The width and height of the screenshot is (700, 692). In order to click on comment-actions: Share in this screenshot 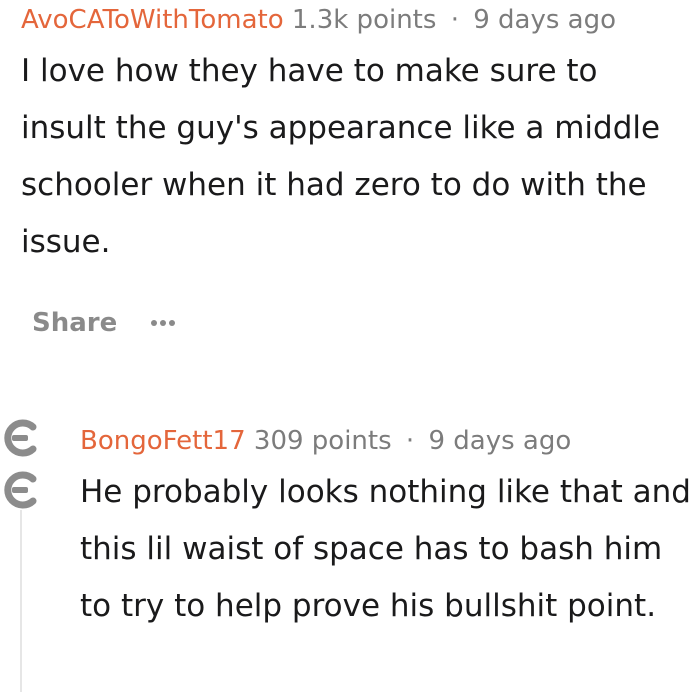, I will do `click(104, 323)`.